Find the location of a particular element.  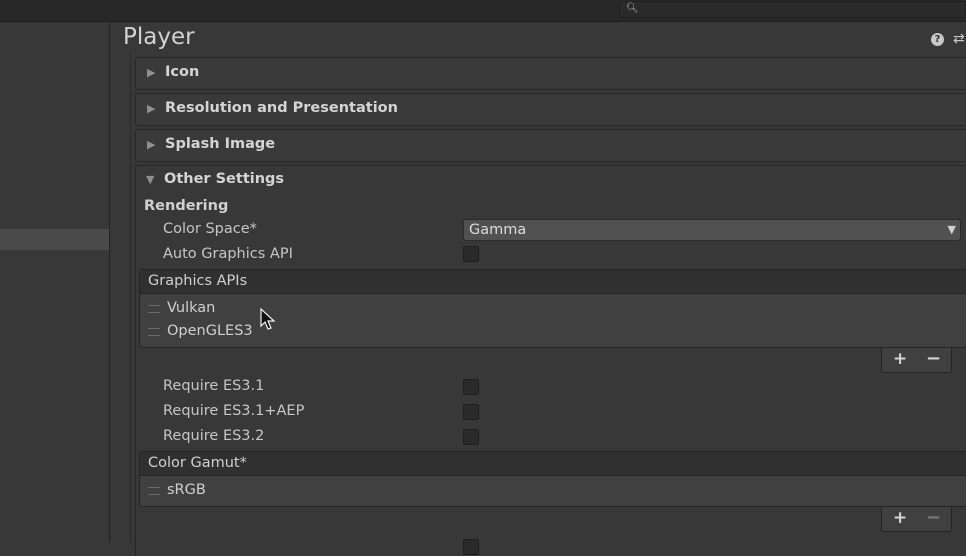

sidebar-item-selected is located at coordinates (54, 239).